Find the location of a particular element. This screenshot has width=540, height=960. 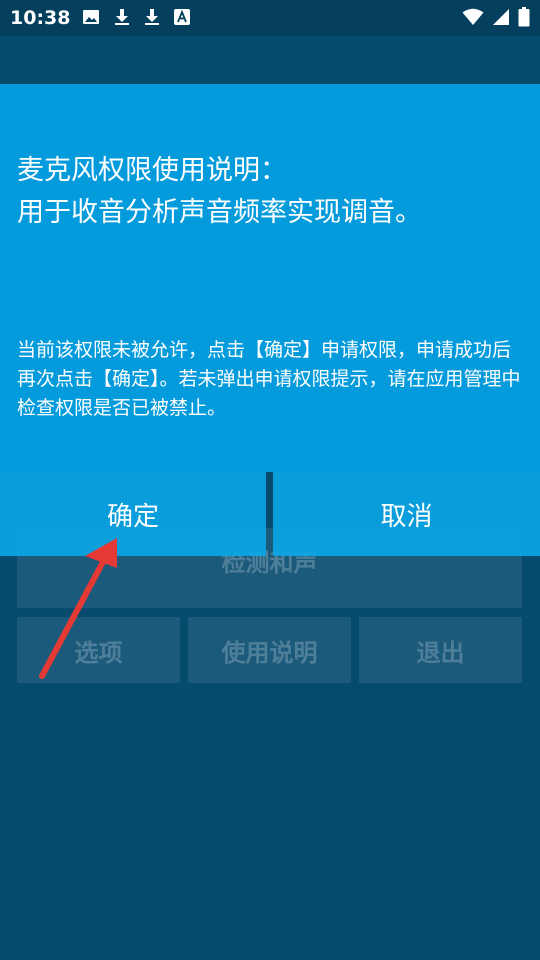

notification-icons is located at coordinates (136, 17).